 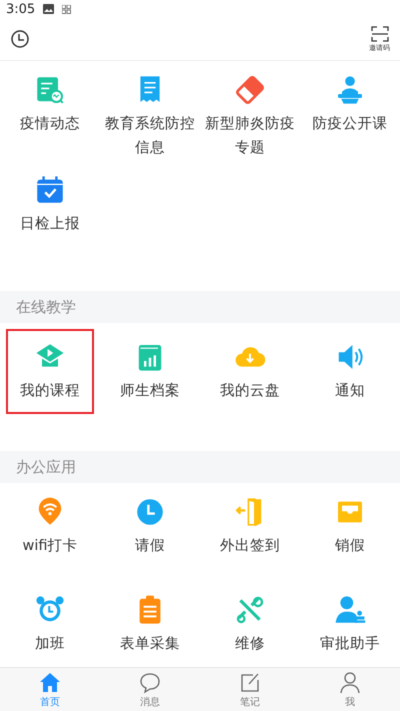 What do you see at coordinates (50, 391) in the screenshot?
I see `app-label: 我的课程` at bounding box center [50, 391].